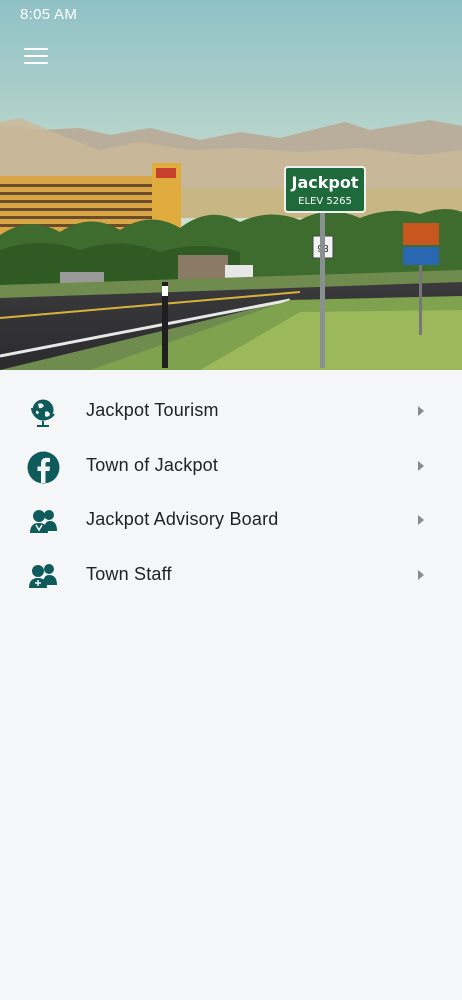 Image resolution: width=462 pixels, height=1000 pixels. Describe the element at coordinates (43, 576) in the screenshot. I see `staff-icon` at that location.